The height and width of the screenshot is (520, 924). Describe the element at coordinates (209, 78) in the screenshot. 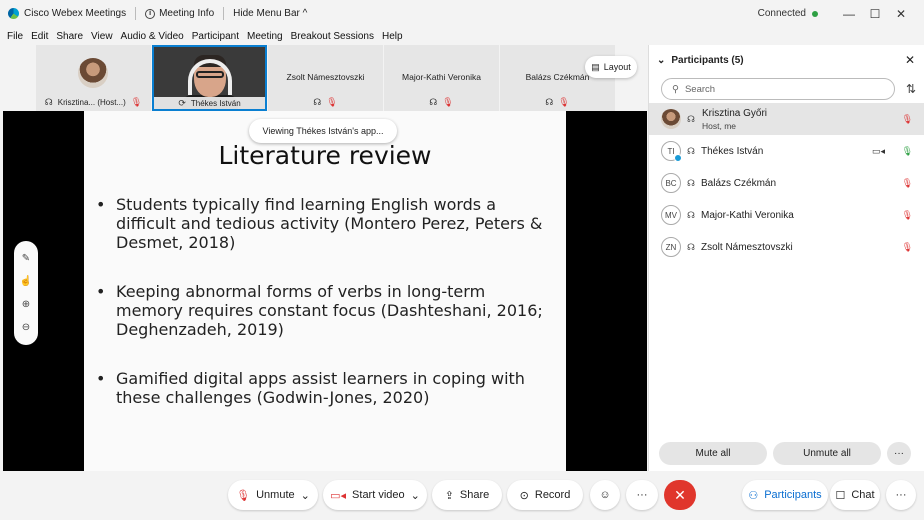

I see `video-tile-thekes: ⟳ Thékes István` at that location.